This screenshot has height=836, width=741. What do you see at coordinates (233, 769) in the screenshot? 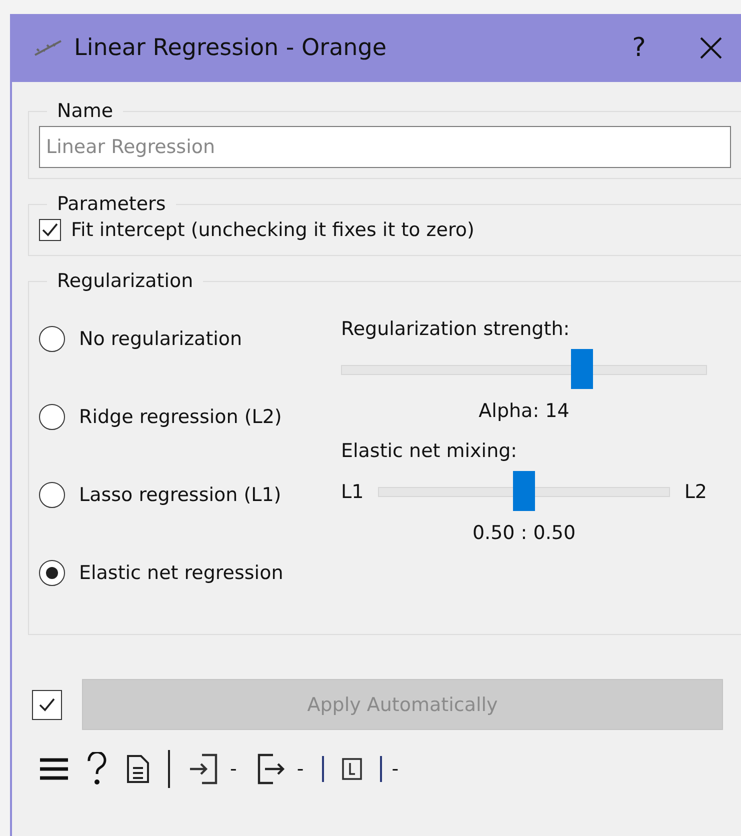
I see `input-count: -` at bounding box center [233, 769].